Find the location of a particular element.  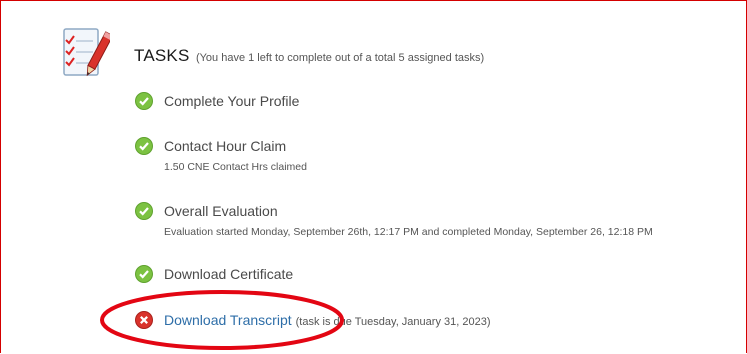

checklist-pencil-icon is located at coordinates (86, 52).